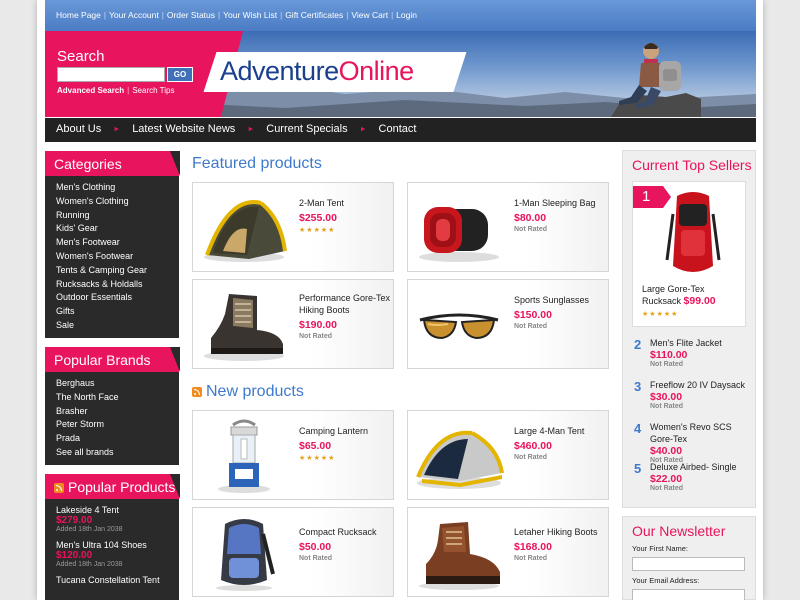 This screenshot has height=600, width=800. I want to click on nav-current-specials: Current Specials, so click(306, 129).